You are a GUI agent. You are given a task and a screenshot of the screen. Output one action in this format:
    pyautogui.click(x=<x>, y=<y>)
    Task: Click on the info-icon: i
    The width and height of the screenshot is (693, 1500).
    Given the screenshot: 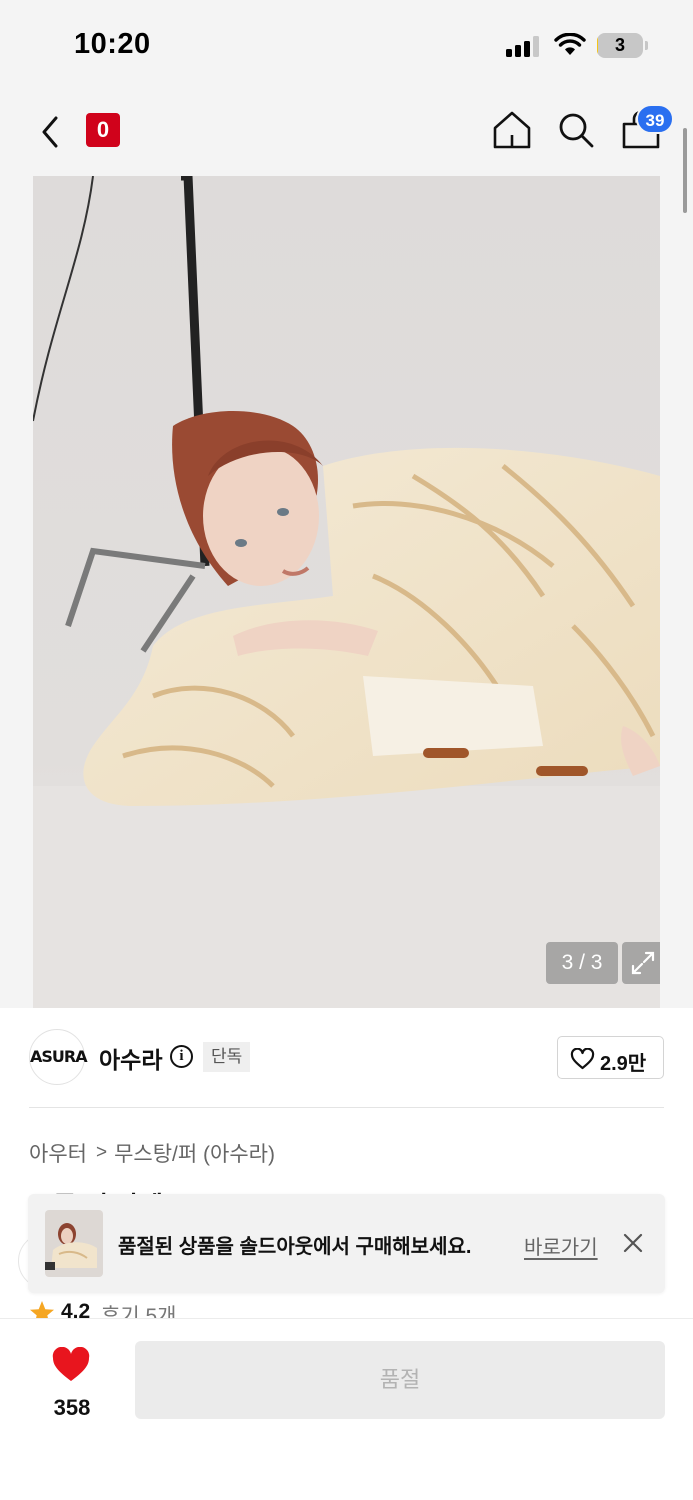 What is the action you would take?
    pyautogui.click(x=181, y=1056)
    